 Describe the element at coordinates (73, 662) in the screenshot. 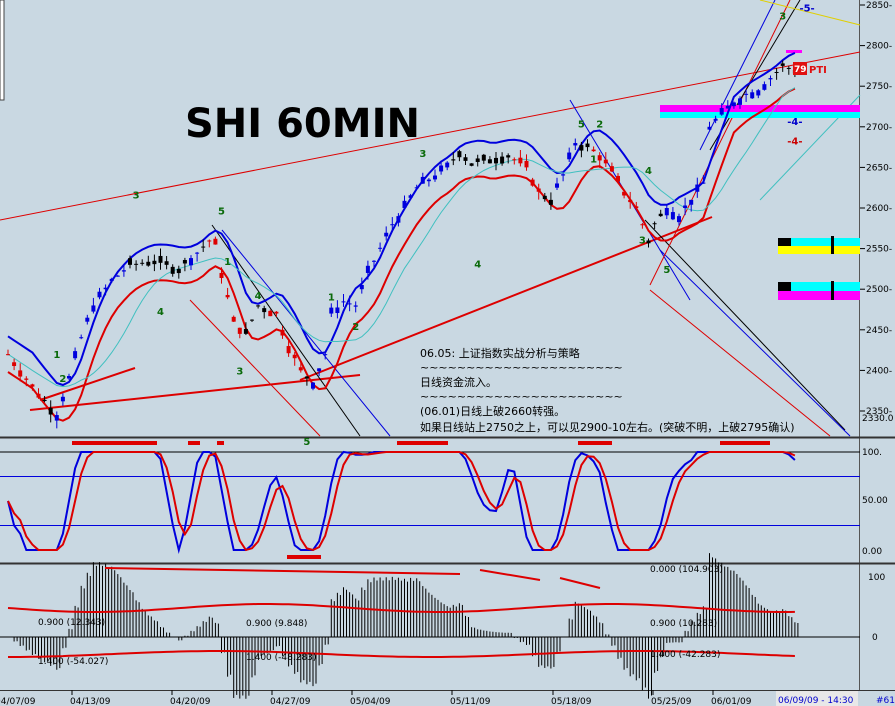

I see `osc-label-4: 1.400 (-54.027)` at that location.